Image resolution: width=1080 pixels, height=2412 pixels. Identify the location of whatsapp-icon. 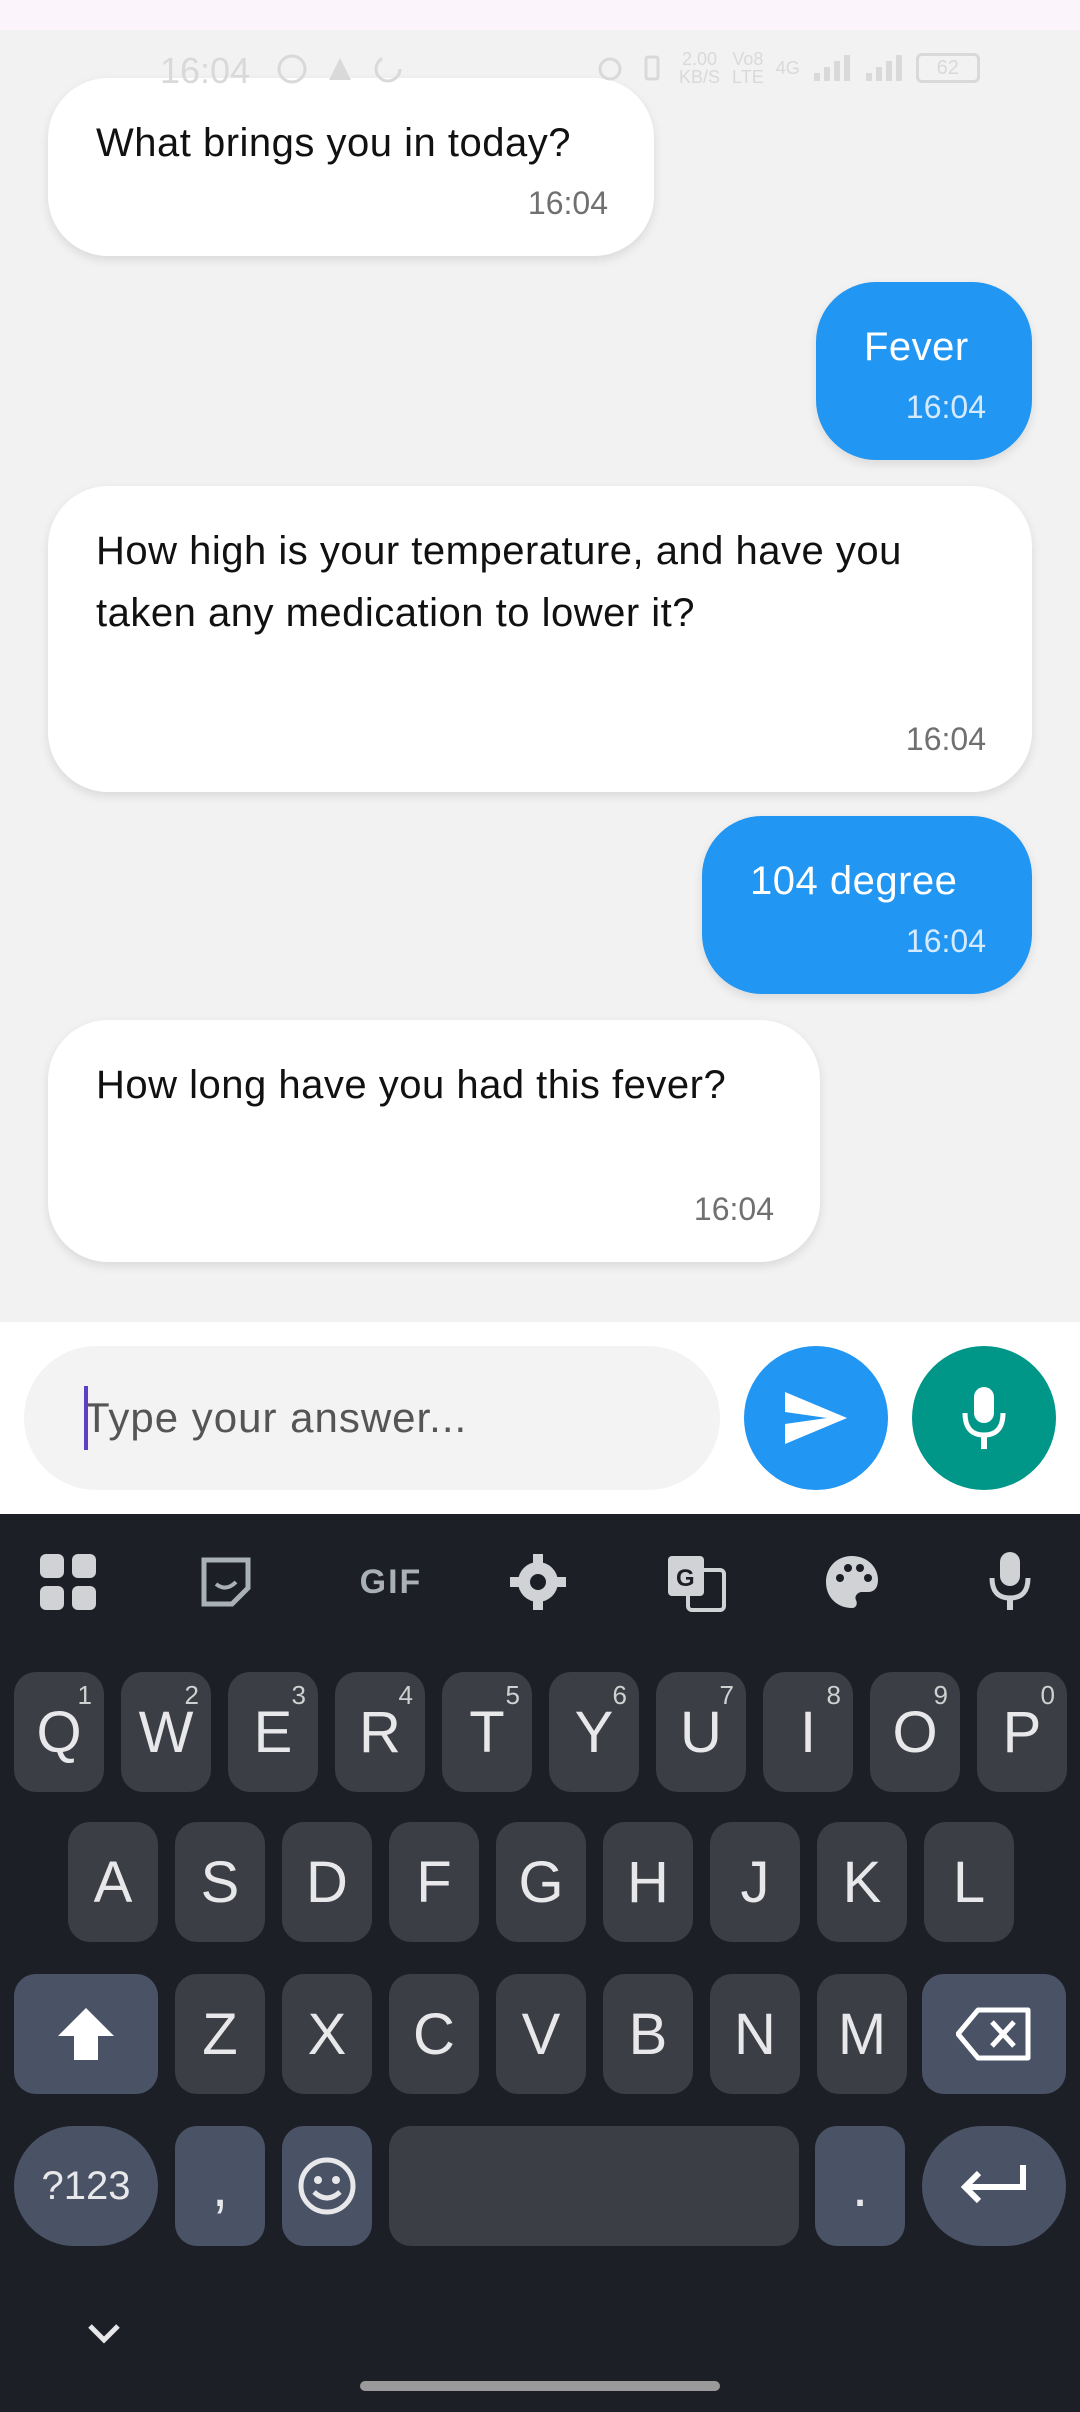
(292, 69).